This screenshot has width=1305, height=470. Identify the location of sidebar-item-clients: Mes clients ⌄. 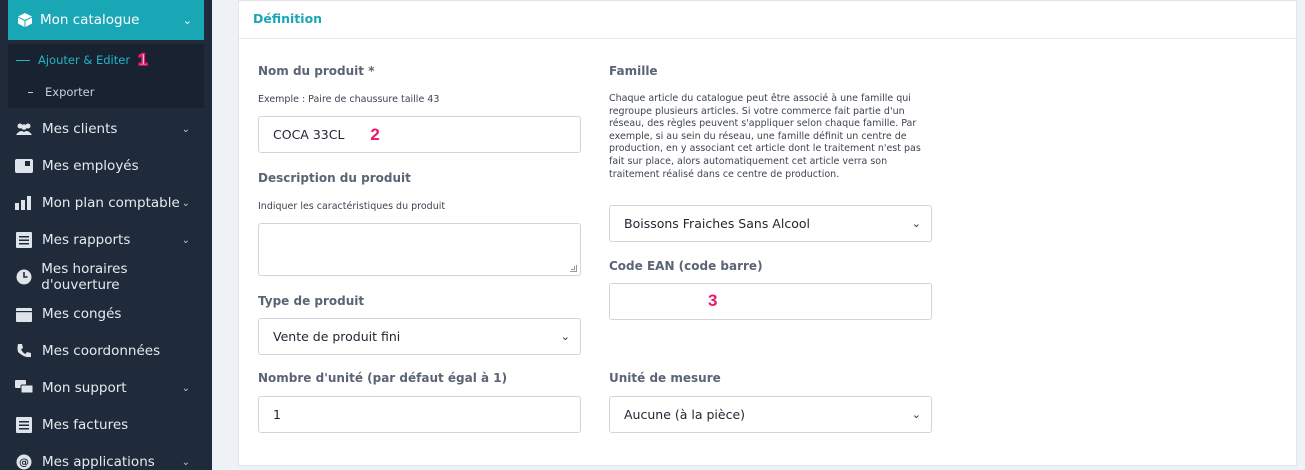
(109, 129).